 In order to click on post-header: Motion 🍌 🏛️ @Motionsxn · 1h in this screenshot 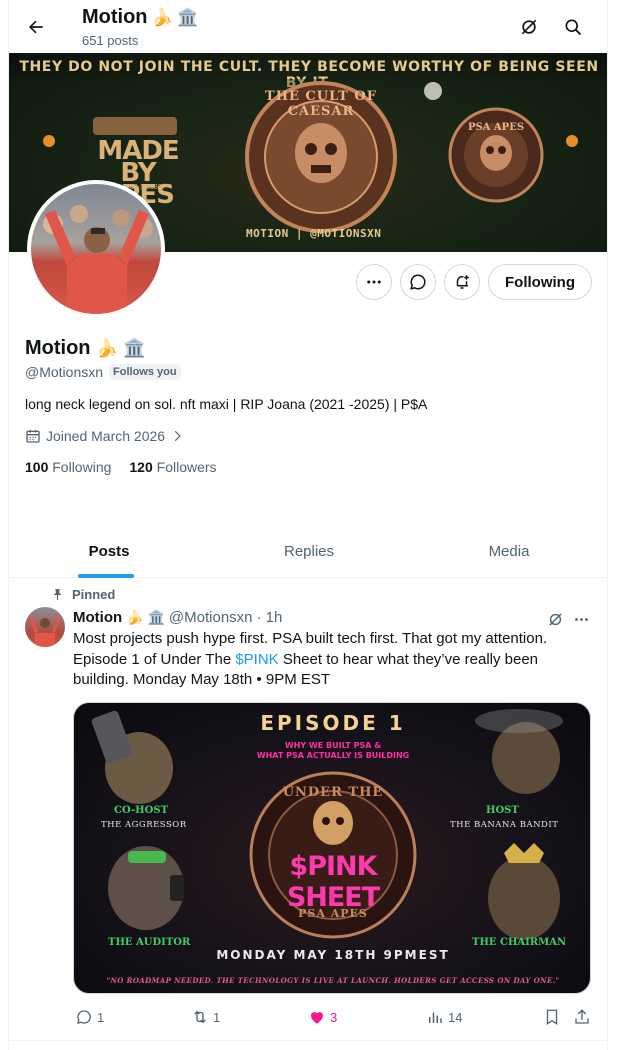, I will do `click(177, 617)`.